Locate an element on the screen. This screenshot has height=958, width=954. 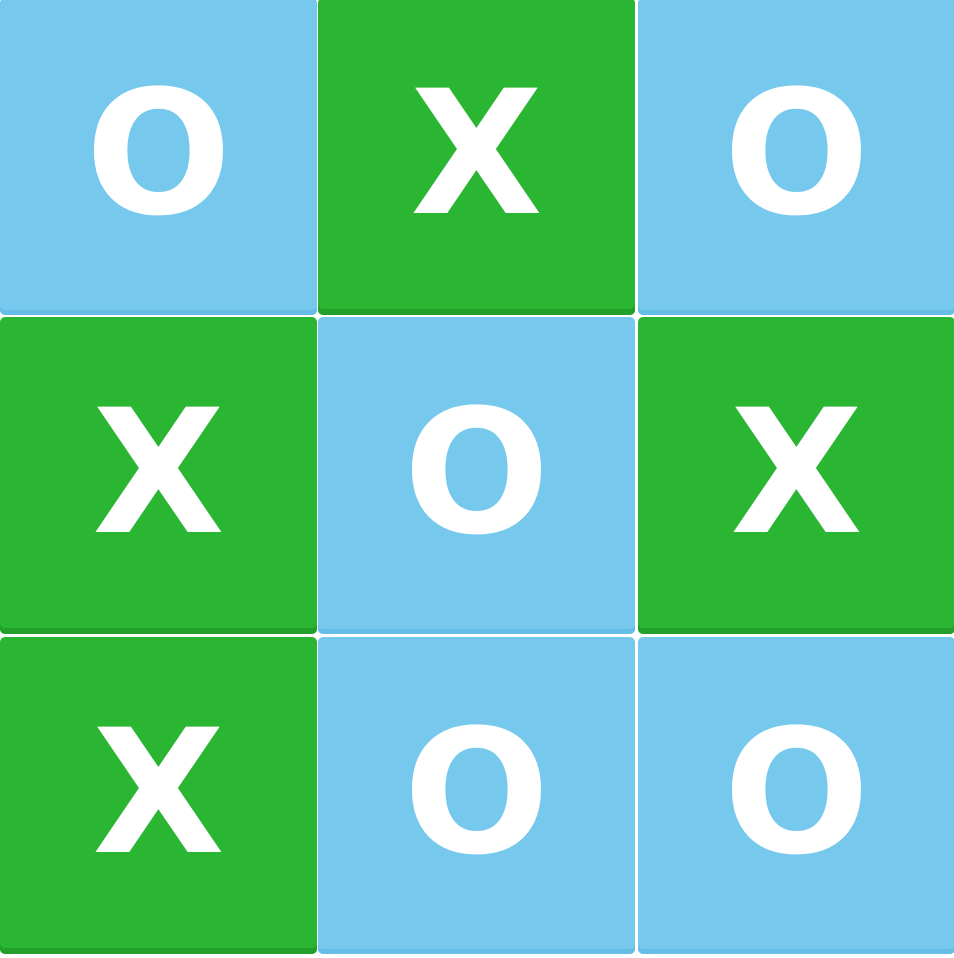
cell-middle-right: X is located at coordinates (796, 475).